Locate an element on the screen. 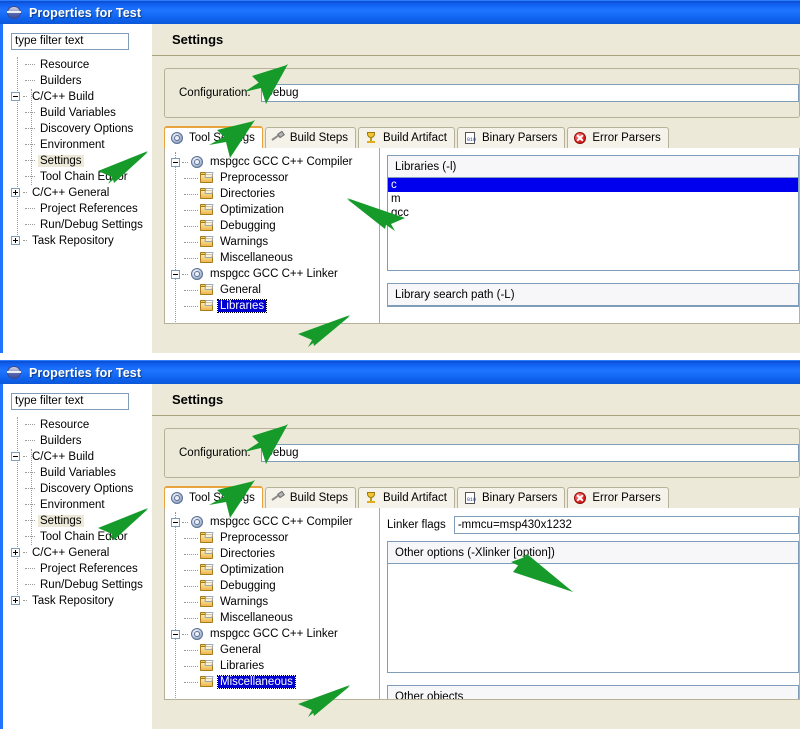  library-item-c: c is located at coordinates (593, 185).